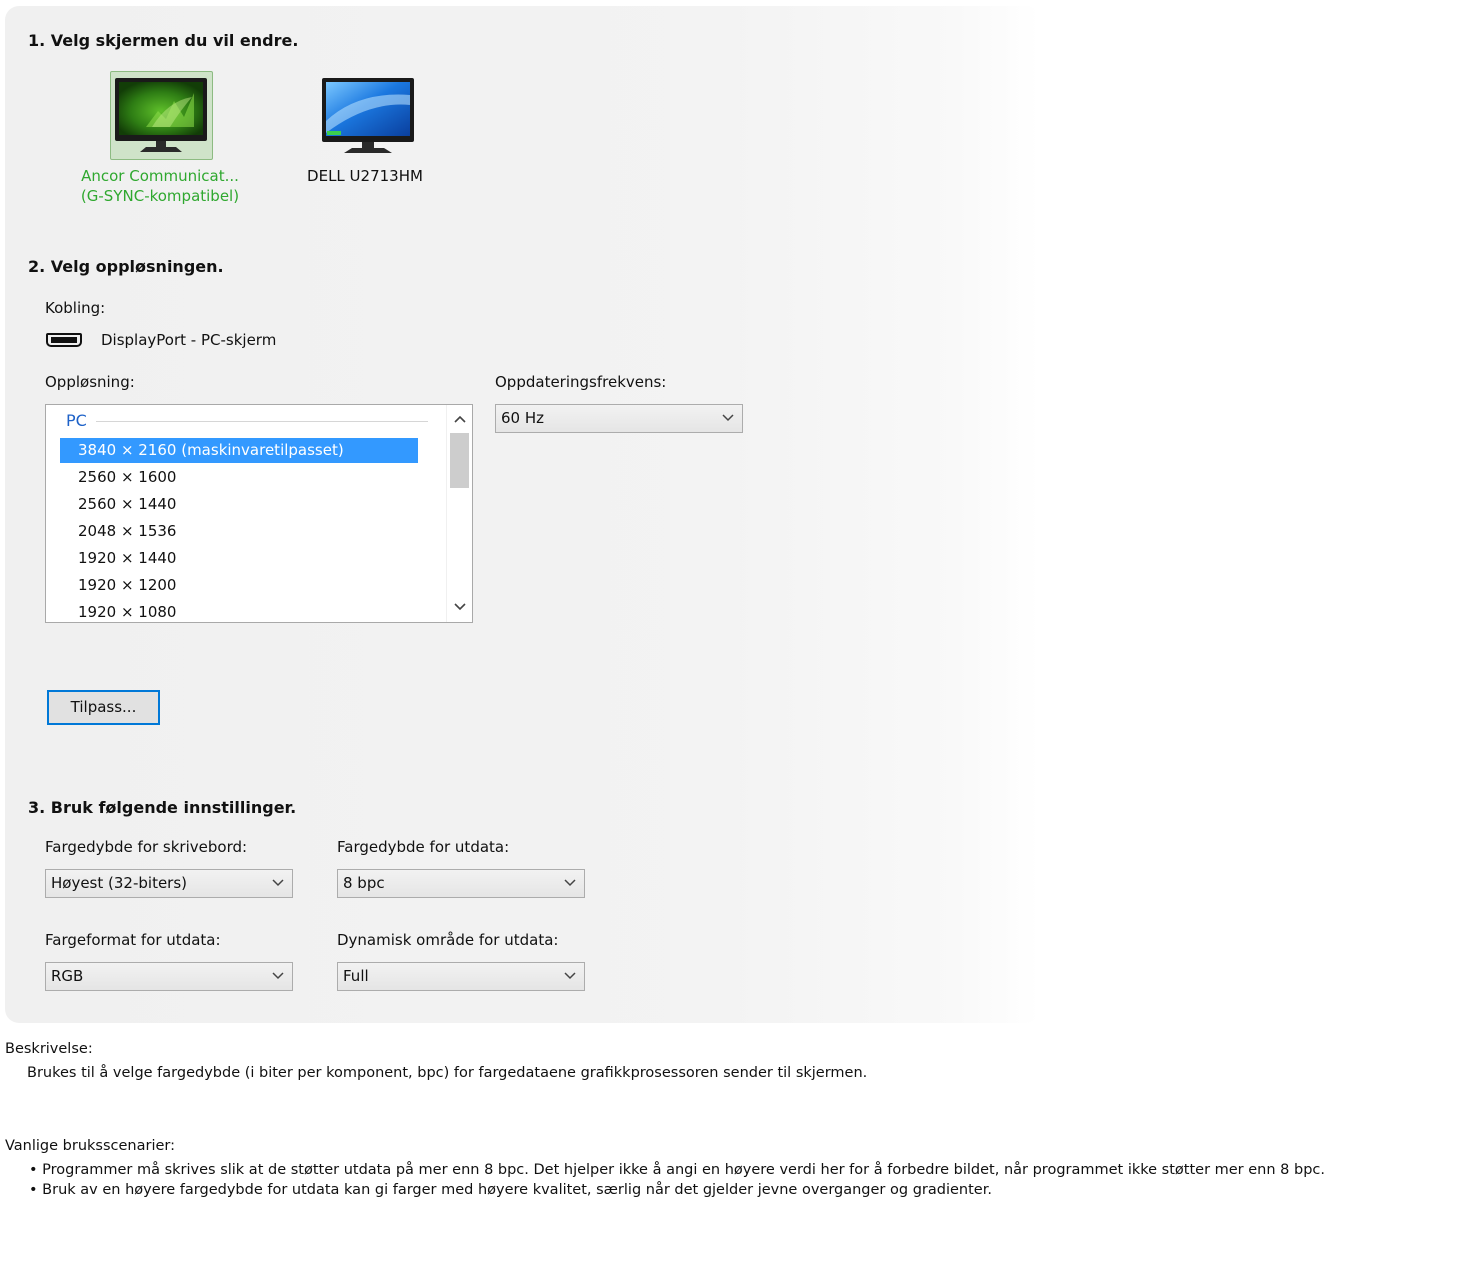 This screenshot has width=1478, height=1283. What do you see at coordinates (239, 450) in the screenshot?
I see `resolution-item: 3840 × 2160 (maskinvaretilpasset)` at bounding box center [239, 450].